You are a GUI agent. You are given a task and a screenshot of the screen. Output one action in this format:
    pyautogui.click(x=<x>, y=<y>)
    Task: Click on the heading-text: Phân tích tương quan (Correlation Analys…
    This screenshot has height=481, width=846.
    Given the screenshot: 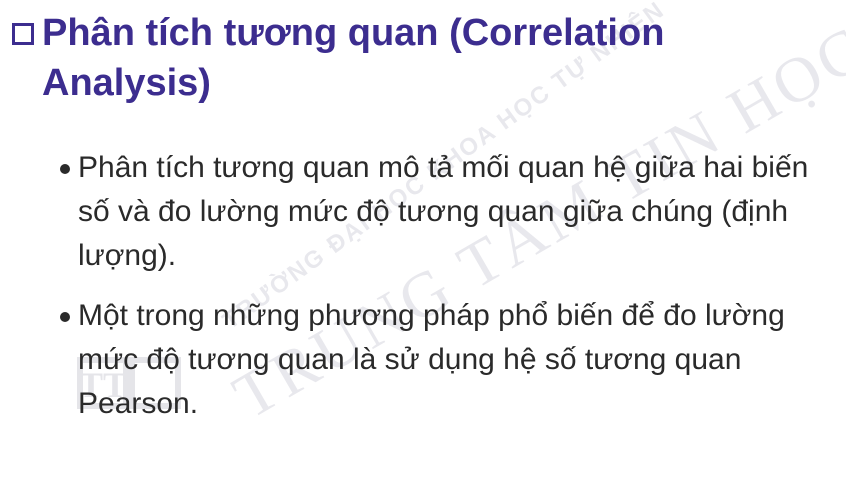 What is the action you would take?
    pyautogui.click(x=353, y=58)
    